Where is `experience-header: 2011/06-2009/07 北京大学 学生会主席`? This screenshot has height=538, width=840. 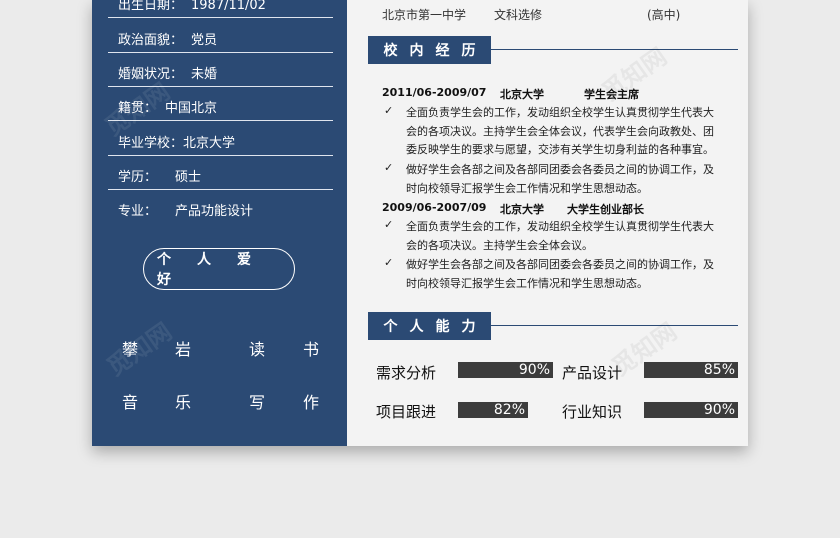 experience-header: 2011/06-2009/07 北京大学 学生会主席 is located at coordinates (510, 93).